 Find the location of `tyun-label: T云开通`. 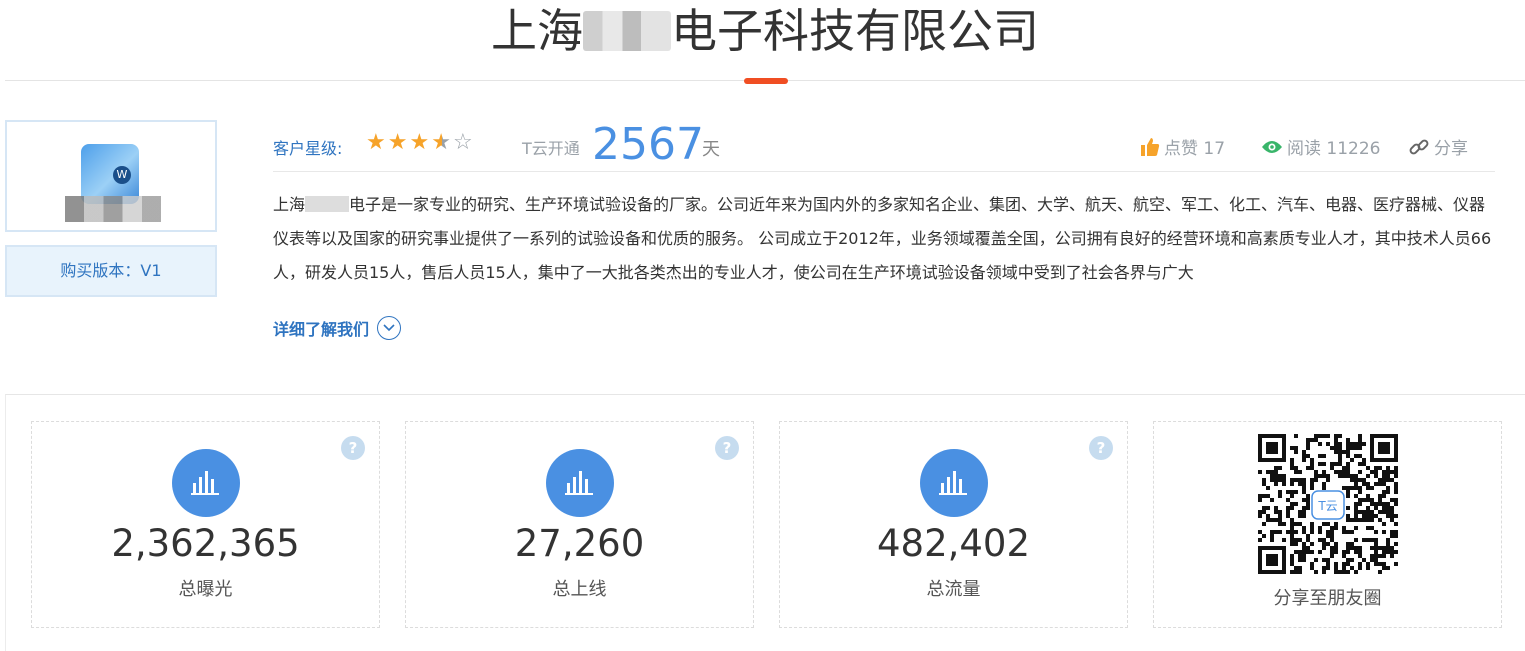

tyun-label: T云开通 is located at coordinates (551, 148).